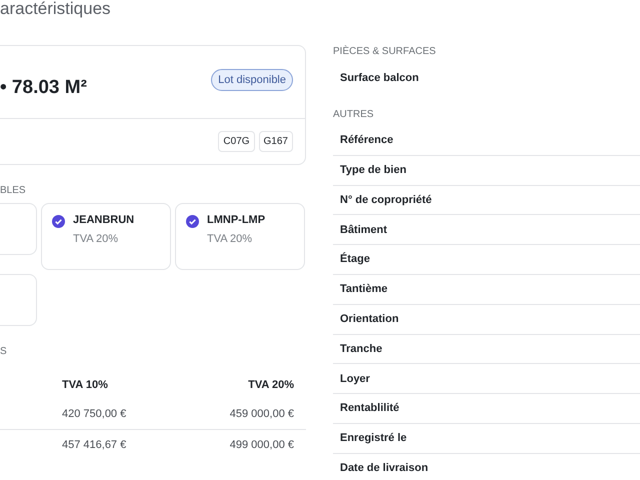 The width and height of the screenshot is (640, 480). Describe the element at coordinates (384, 468) in the screenshot. I see `field-label: Date de livraison` at that location.